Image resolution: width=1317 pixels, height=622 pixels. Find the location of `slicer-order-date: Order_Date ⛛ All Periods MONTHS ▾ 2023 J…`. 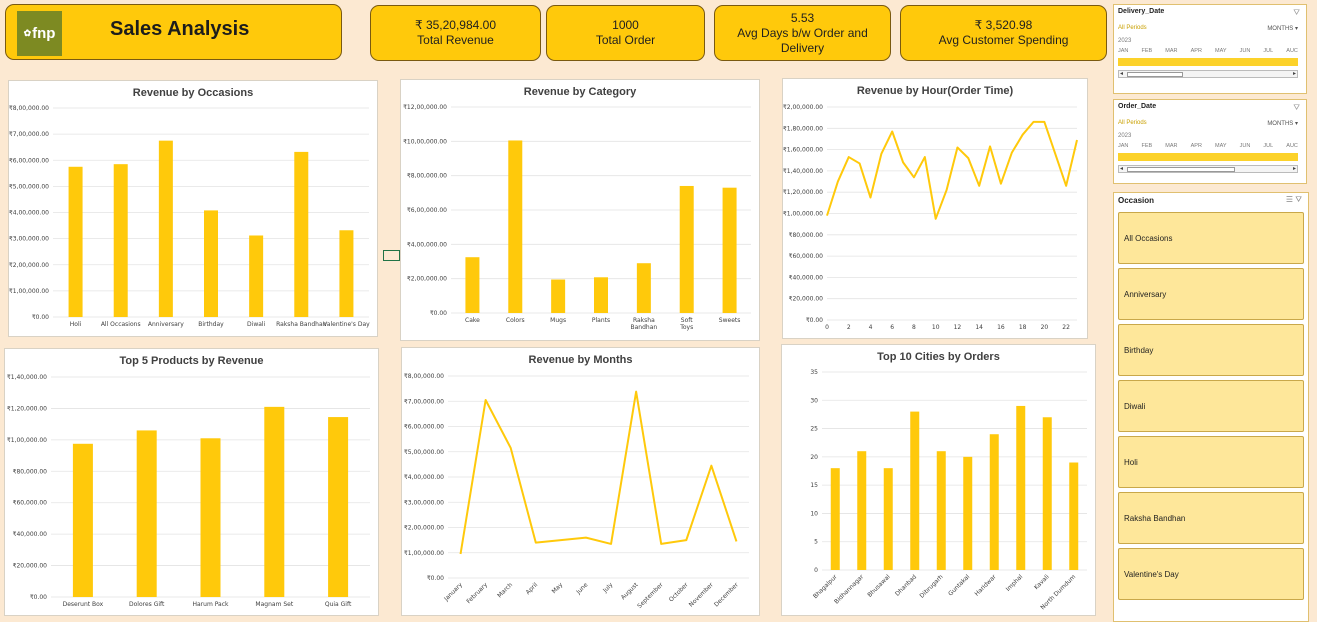

slicer-order-date: Order_Date ⛛ All Periods MONTHS ▾ 2023 J… is located at coordinates (1210, 141).